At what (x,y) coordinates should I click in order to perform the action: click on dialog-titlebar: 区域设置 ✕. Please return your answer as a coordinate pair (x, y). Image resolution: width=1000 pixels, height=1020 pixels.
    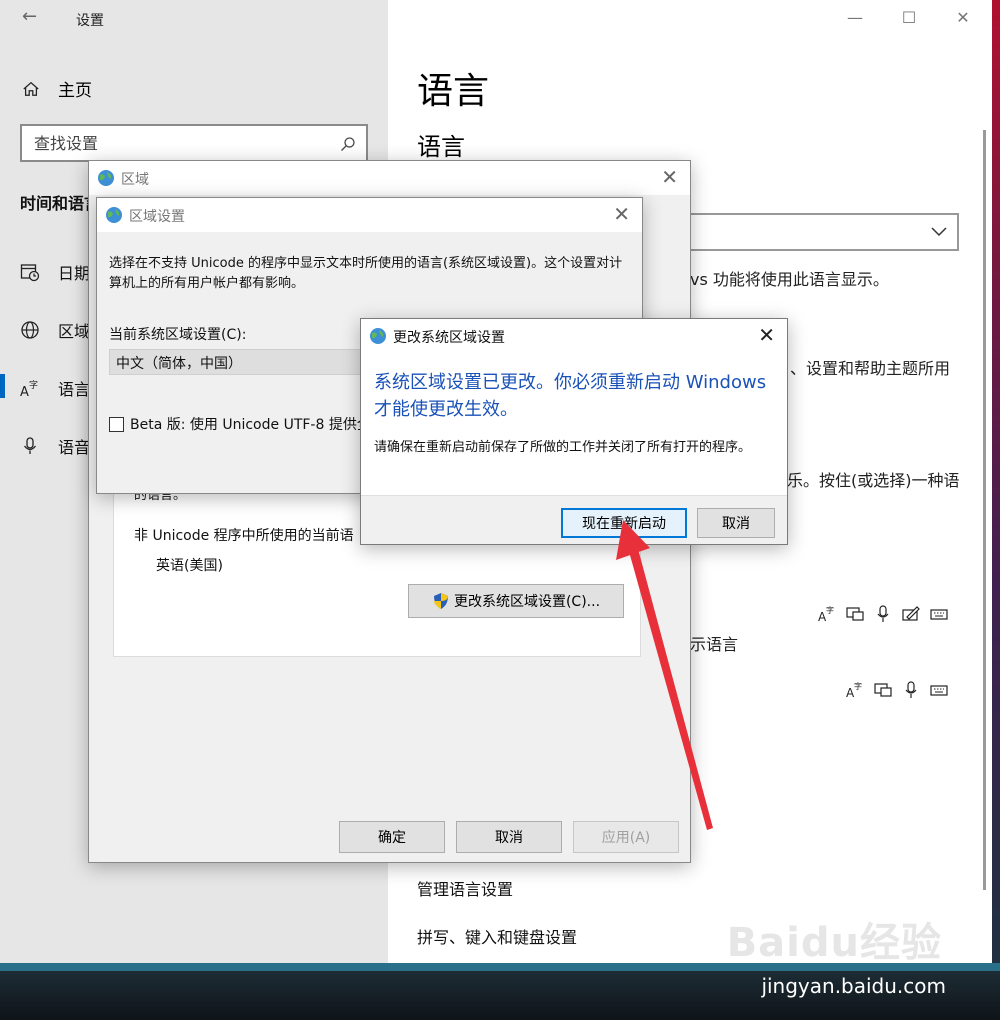
    Looking at the image, I should click on (369, 215).